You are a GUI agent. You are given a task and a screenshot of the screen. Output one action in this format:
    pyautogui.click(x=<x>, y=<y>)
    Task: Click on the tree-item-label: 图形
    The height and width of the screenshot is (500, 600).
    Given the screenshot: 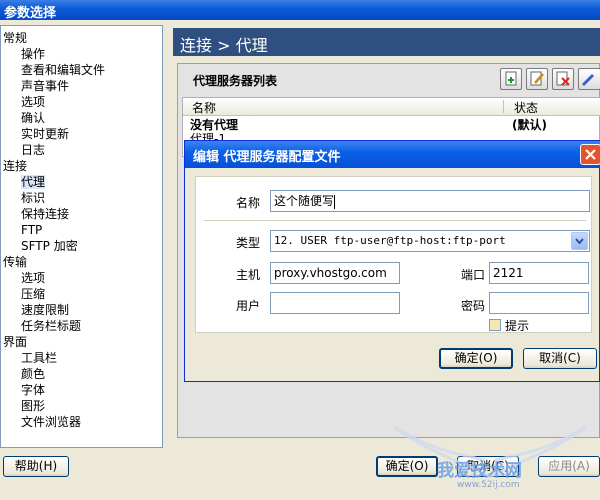 What is the action you would take?
    pyautogui.click(x=33, y=406)
    